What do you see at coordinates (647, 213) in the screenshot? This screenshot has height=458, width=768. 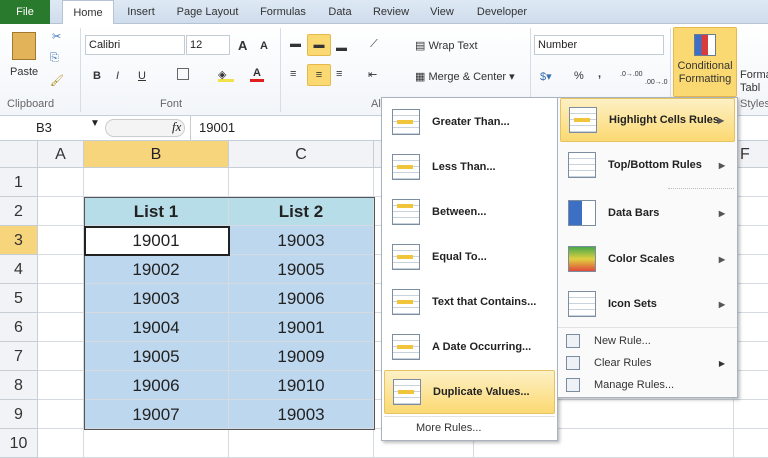 I see `menu-item-data-bars: Data Bars ▶` at bounding box center [647, 213].